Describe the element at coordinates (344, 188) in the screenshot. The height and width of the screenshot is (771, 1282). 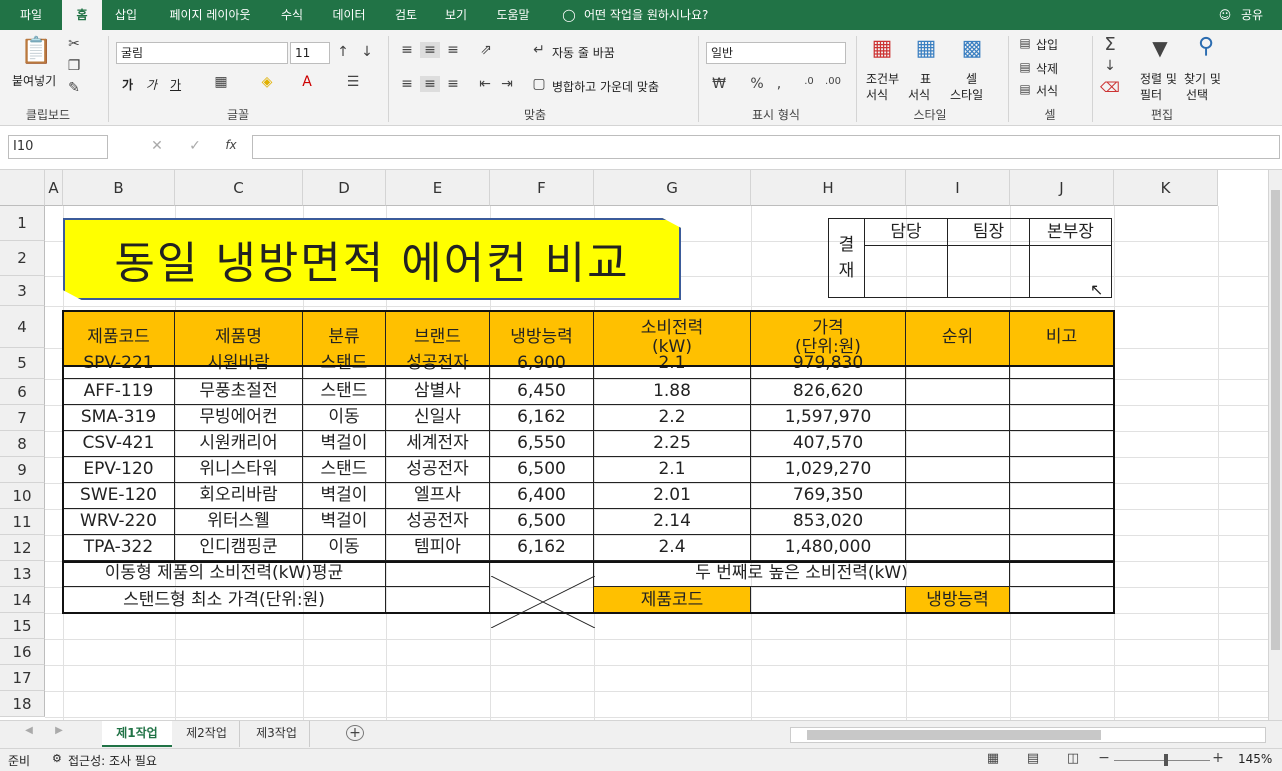
I see `column-header: D` at that location.